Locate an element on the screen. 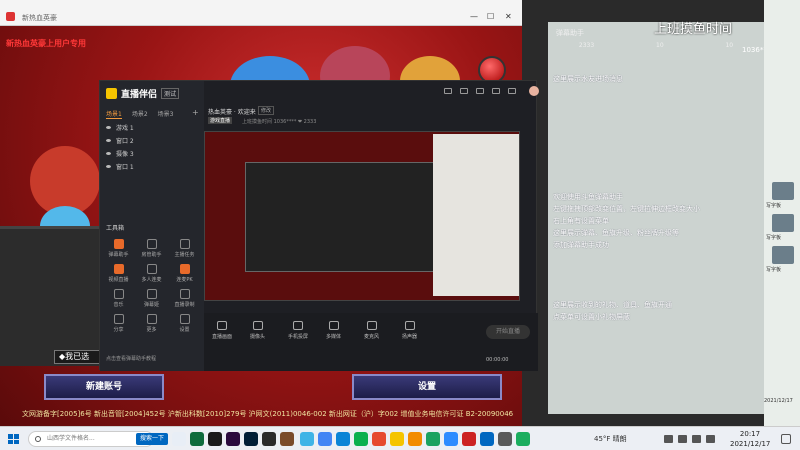  tool-button: 设置 is located at coordinates (184, 323).